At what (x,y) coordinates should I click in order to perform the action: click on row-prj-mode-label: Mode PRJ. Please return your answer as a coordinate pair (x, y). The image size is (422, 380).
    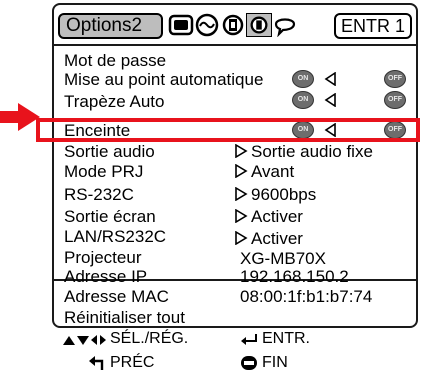
    Looking at the image, I should click on (103, 171).